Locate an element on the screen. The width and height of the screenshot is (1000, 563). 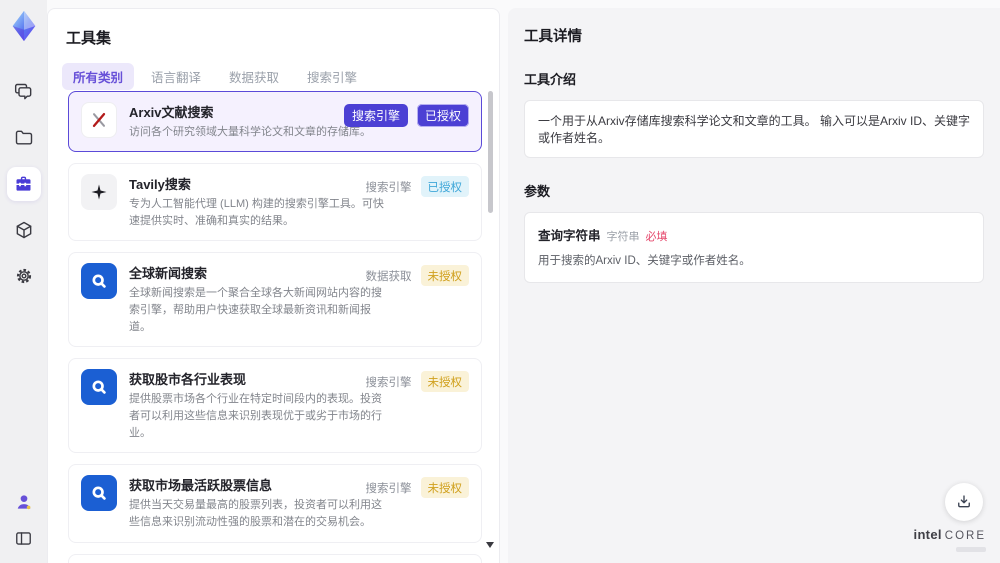
intro-heading: 工具介绍 is located at coordinates (550, 79).